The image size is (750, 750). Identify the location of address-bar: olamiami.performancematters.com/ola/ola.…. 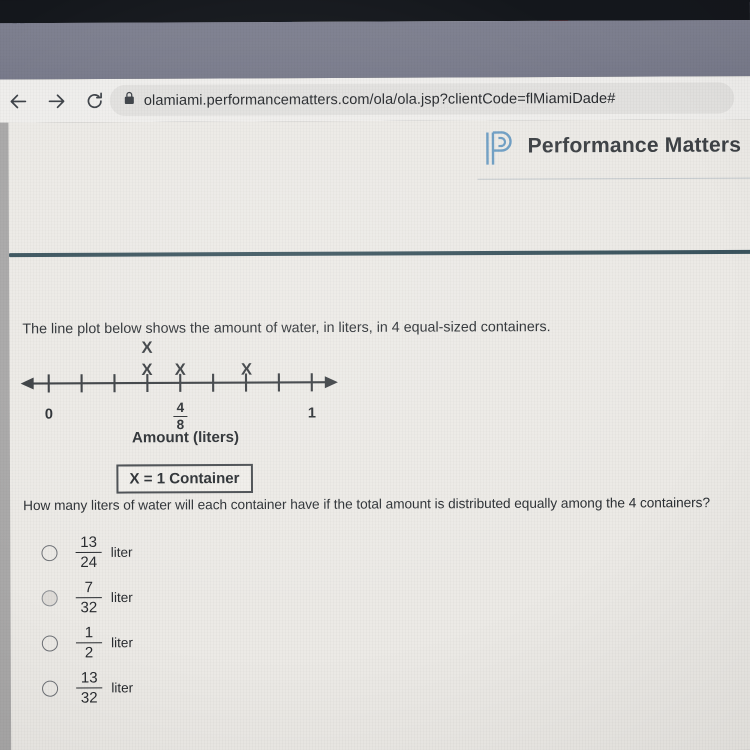
(422, 99).